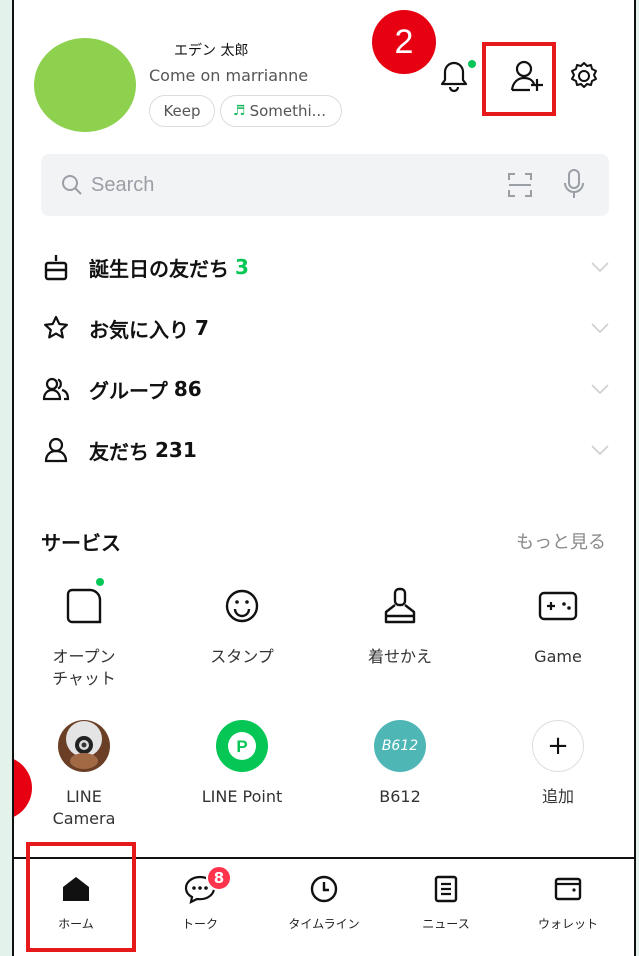 The image size is (639, 956). I want to click on b612-glyph: B612, so click(400, 746).